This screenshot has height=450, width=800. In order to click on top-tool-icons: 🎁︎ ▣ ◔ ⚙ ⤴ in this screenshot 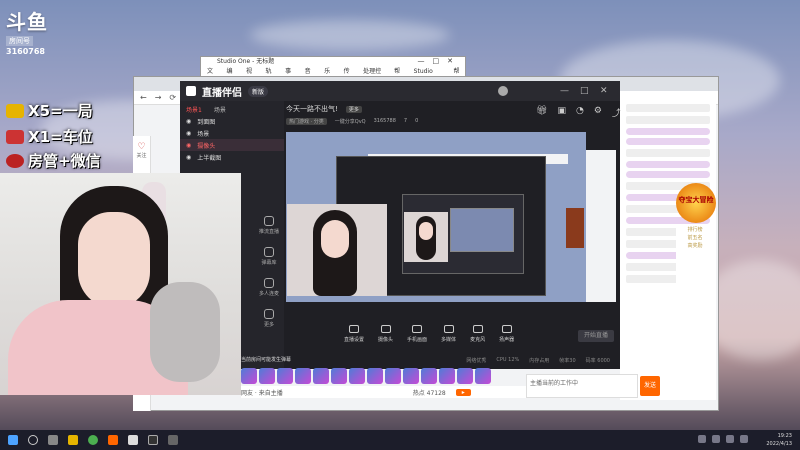, I will do `click(578, 112)`.